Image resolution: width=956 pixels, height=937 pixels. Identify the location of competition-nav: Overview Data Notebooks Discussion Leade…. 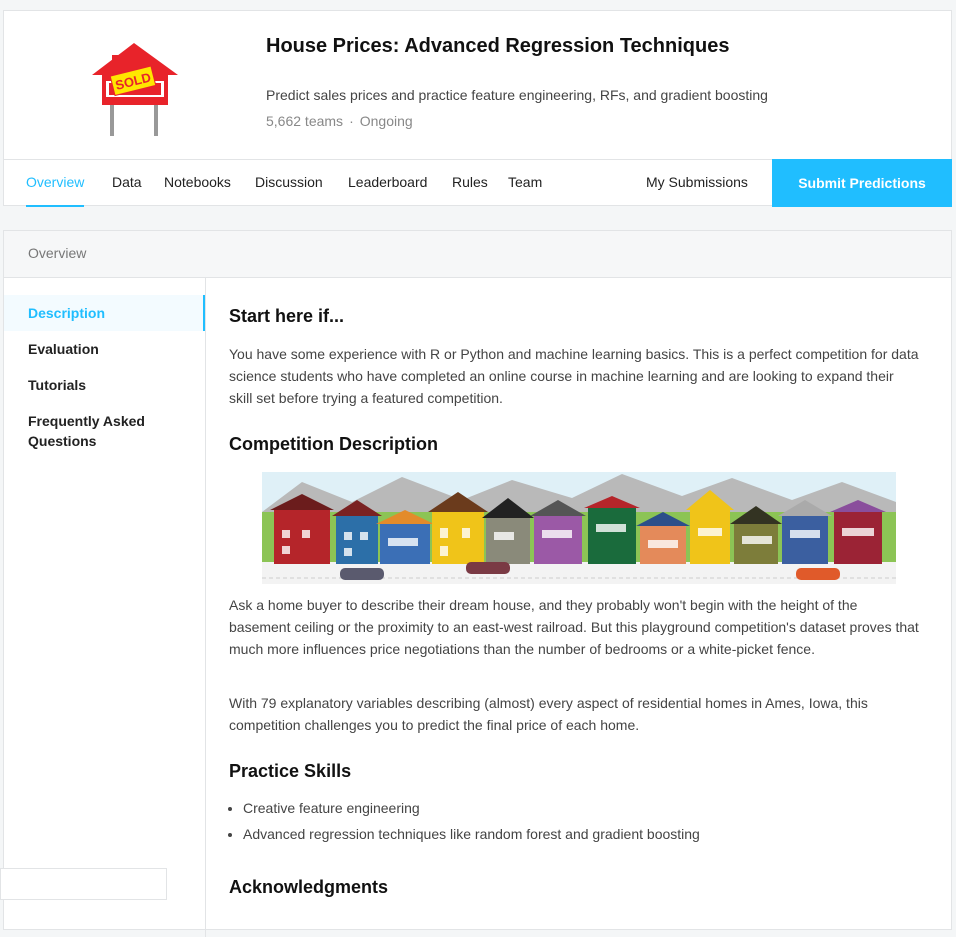
(478, 183).